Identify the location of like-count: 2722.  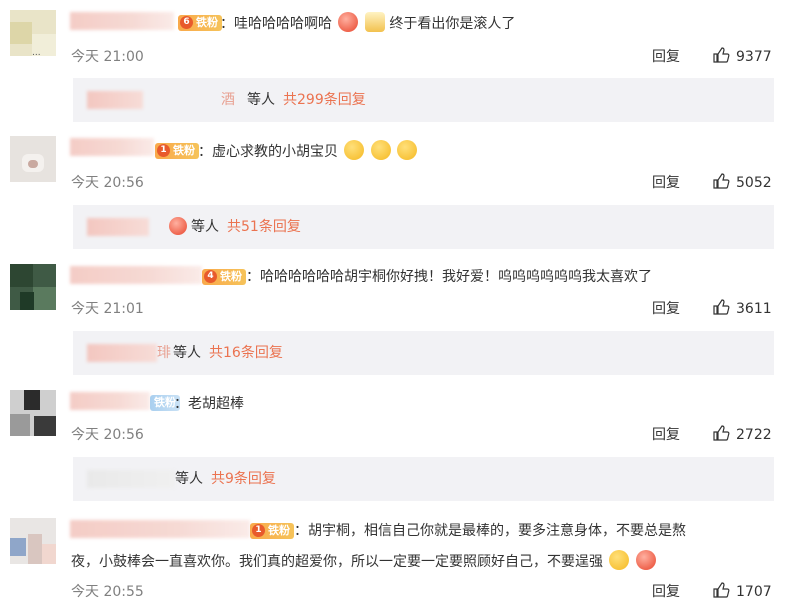
(754, 435).